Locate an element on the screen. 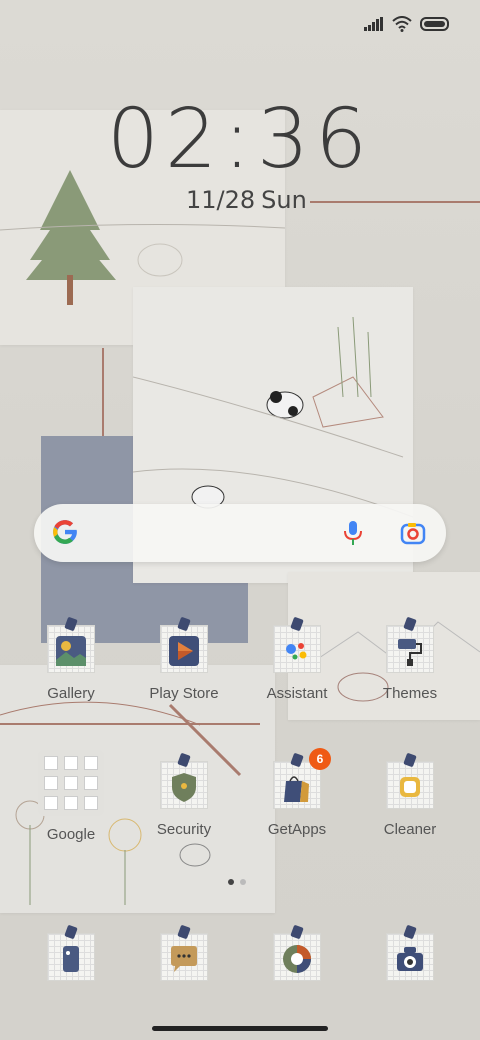  lens-icon is located at coordinates (413, 533).